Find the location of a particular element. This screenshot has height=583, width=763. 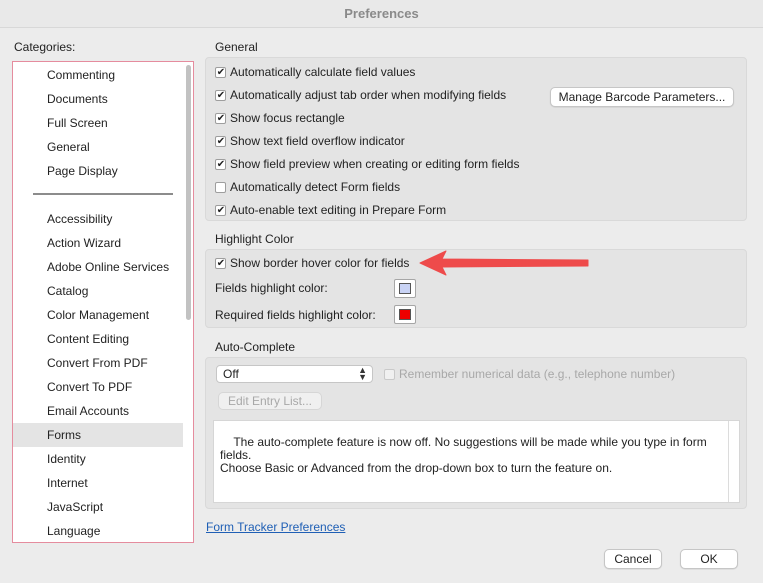

categories-scrollbar is located at coordinates (188, 192).